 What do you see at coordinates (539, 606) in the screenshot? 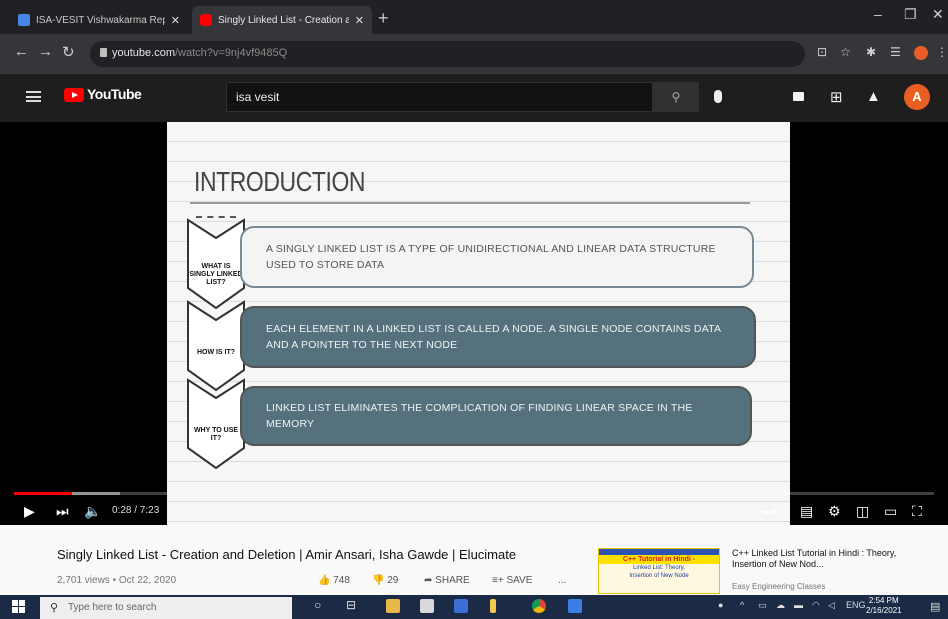
I see `chrome-icon` at bounding box center [539, 606].